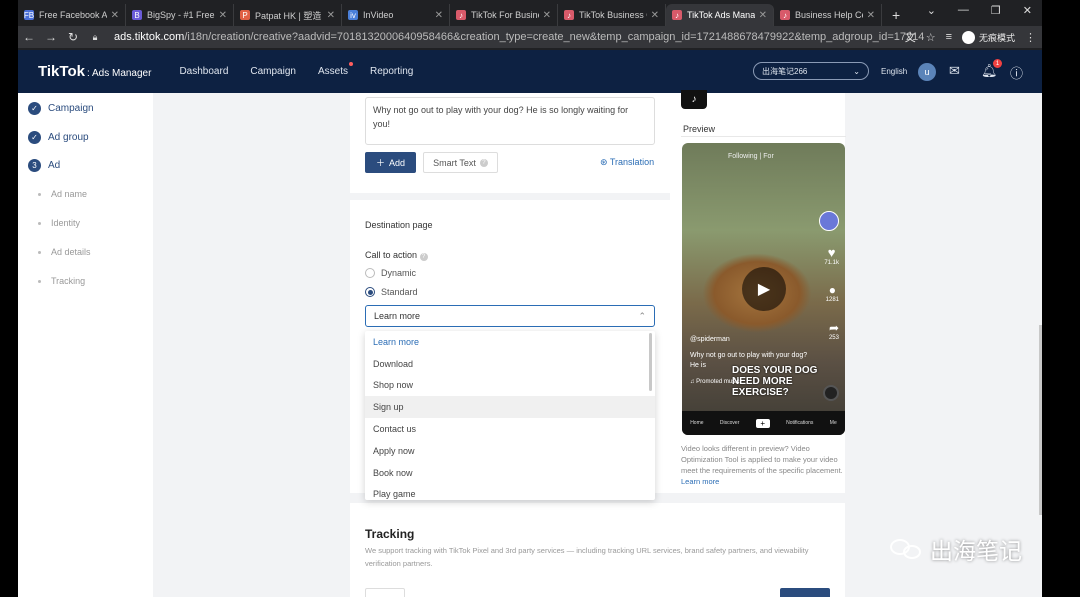 The image size is (1080, 597). What do you see at coordinates (335, 69) in the screenshot?
I see `menu-assets: Assets` at bounding box center [335, 69].